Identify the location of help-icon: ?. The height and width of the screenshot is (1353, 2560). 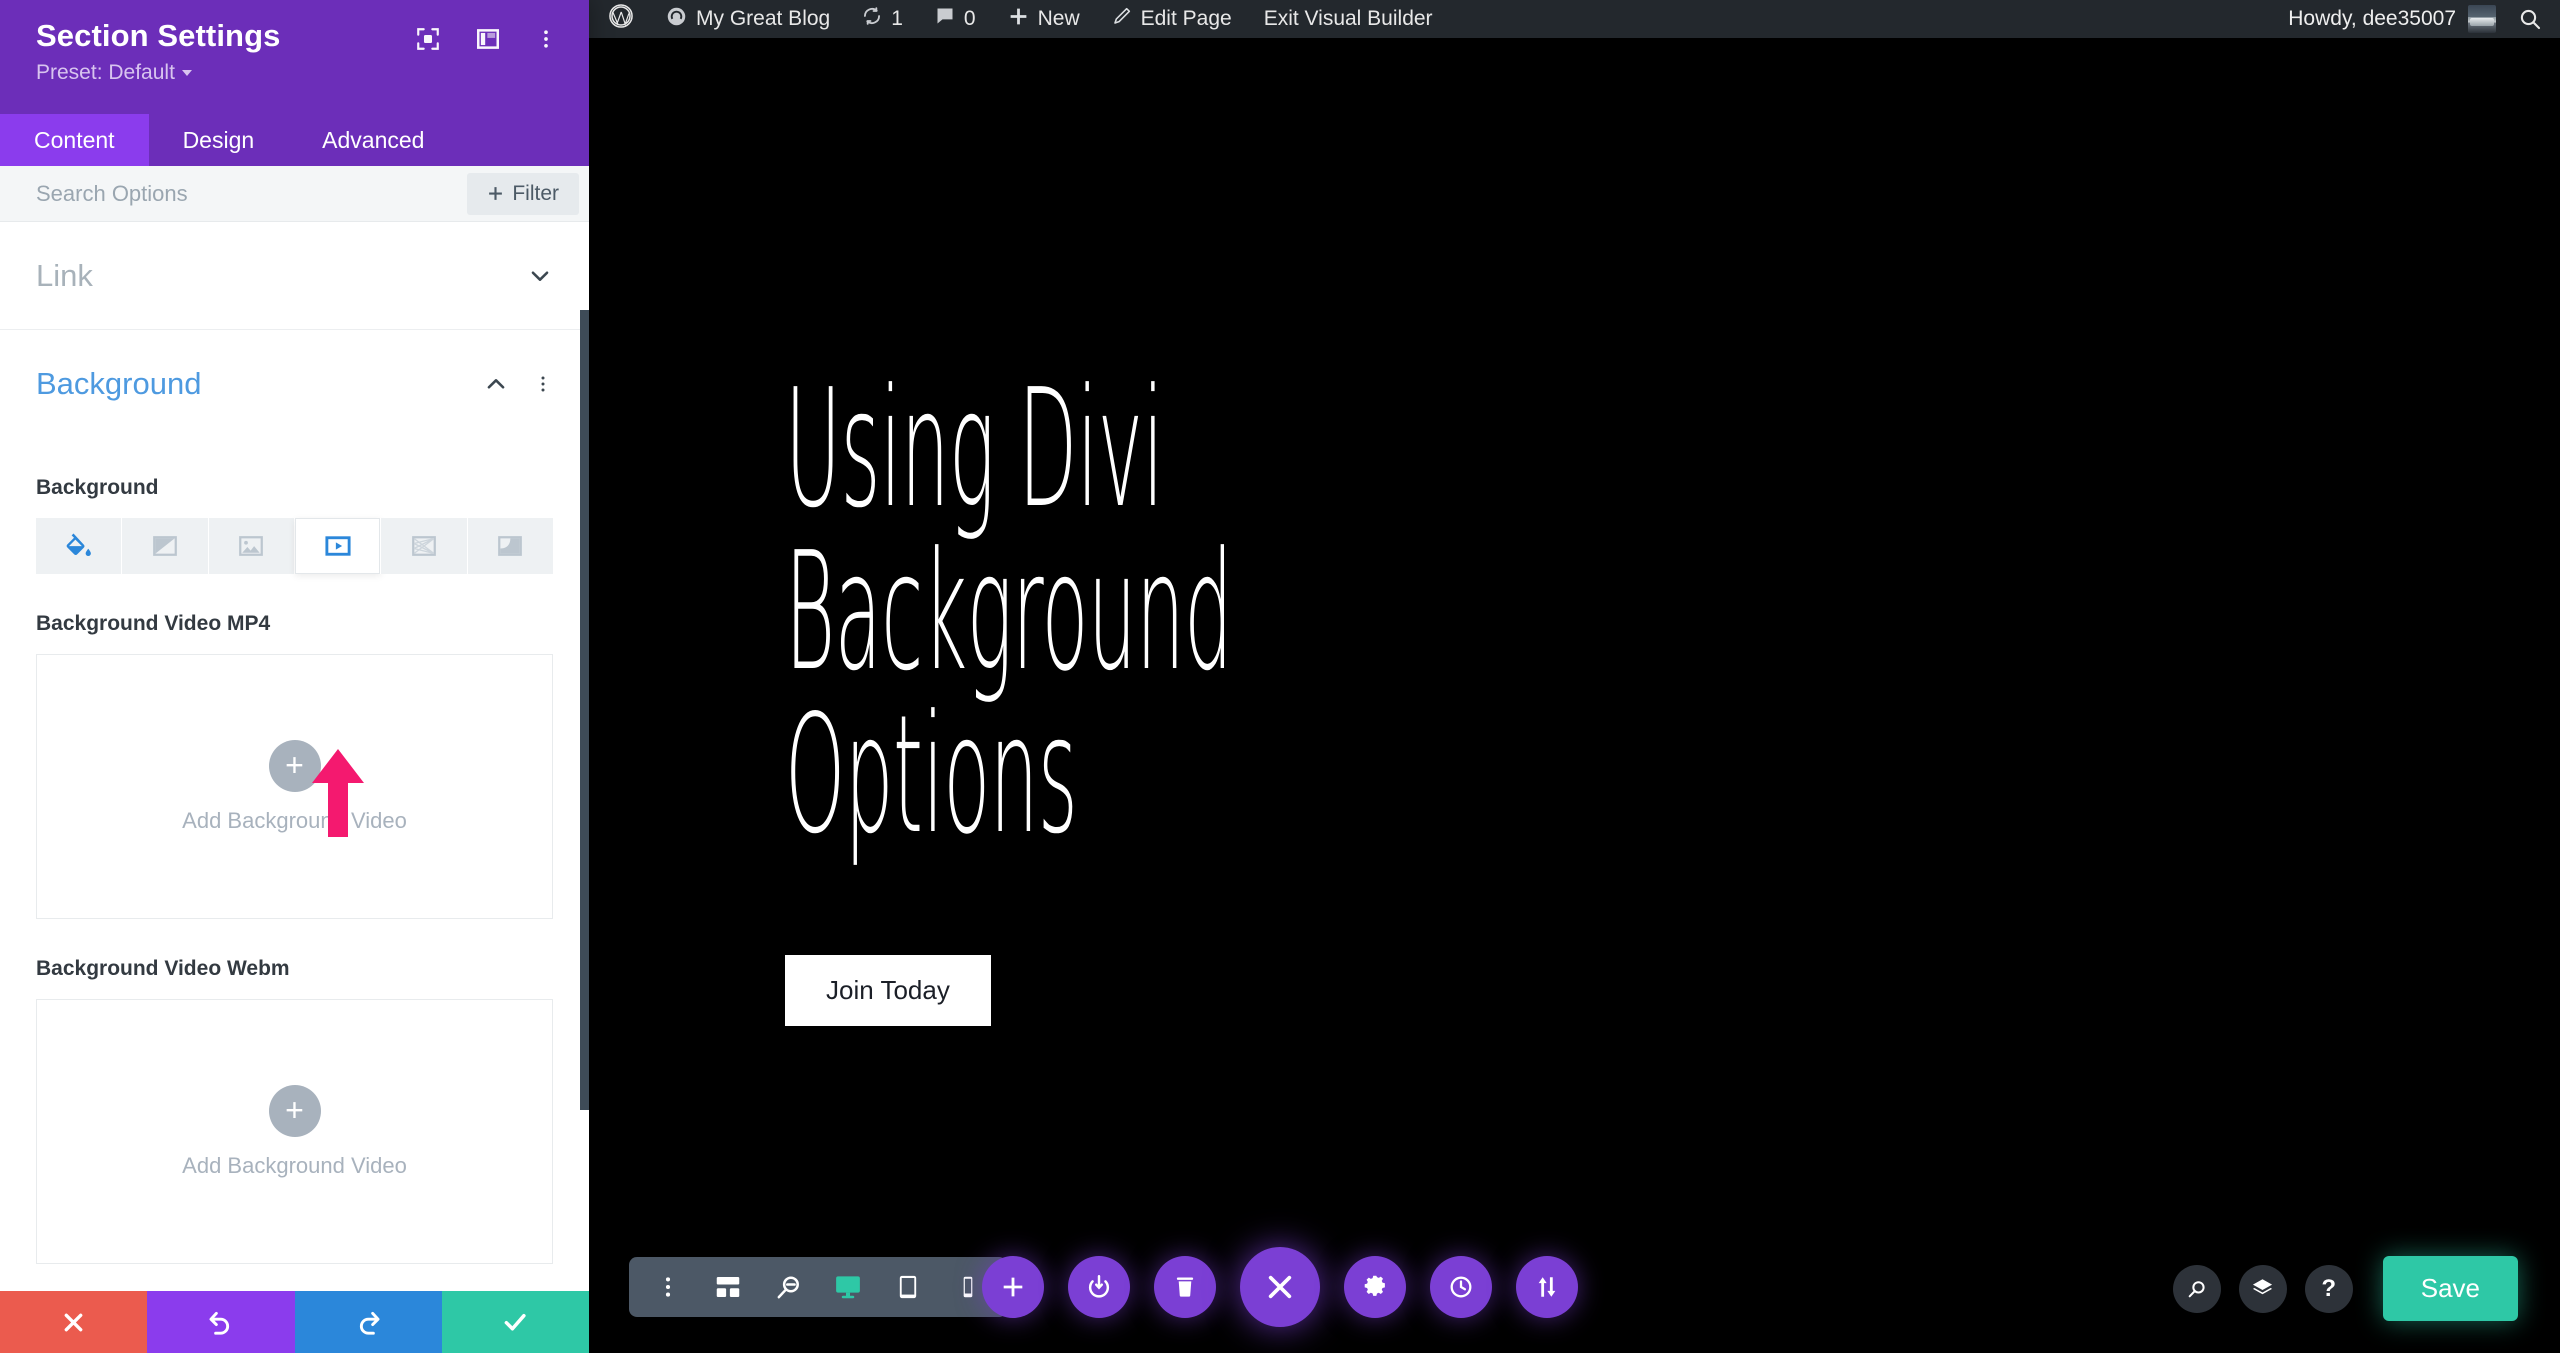
(2329, 1288).